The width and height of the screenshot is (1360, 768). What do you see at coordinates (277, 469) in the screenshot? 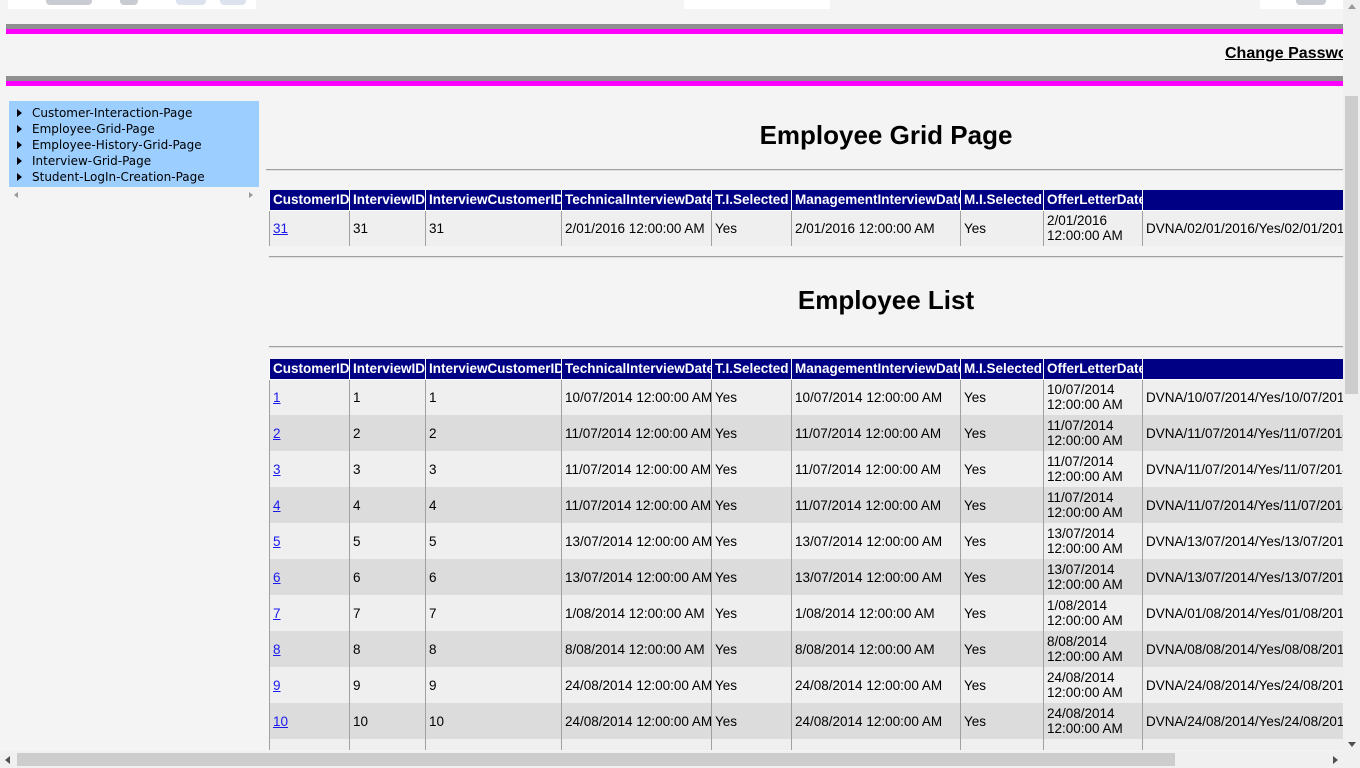
I see `customer-id-link: 3` at bounding box center [277, 469].